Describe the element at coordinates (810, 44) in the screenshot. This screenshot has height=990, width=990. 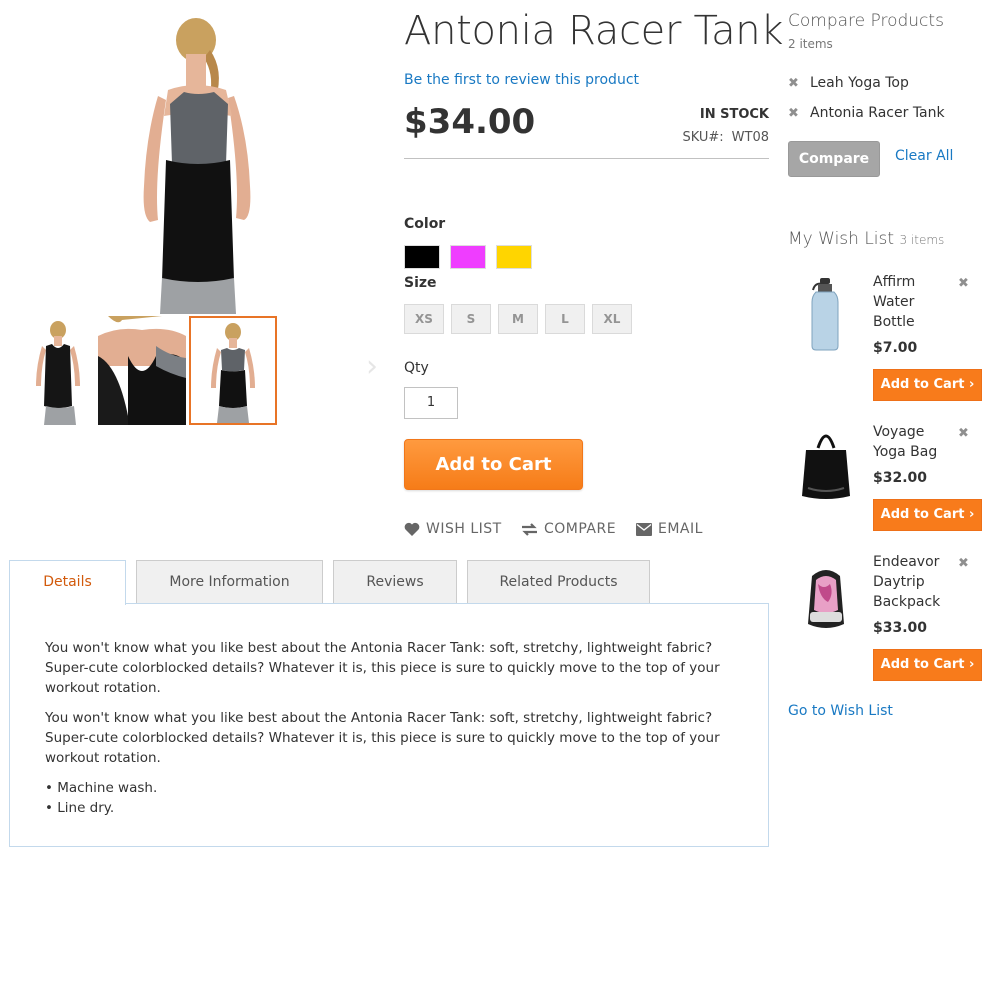
I see `compare-count: 2 items` at that location.